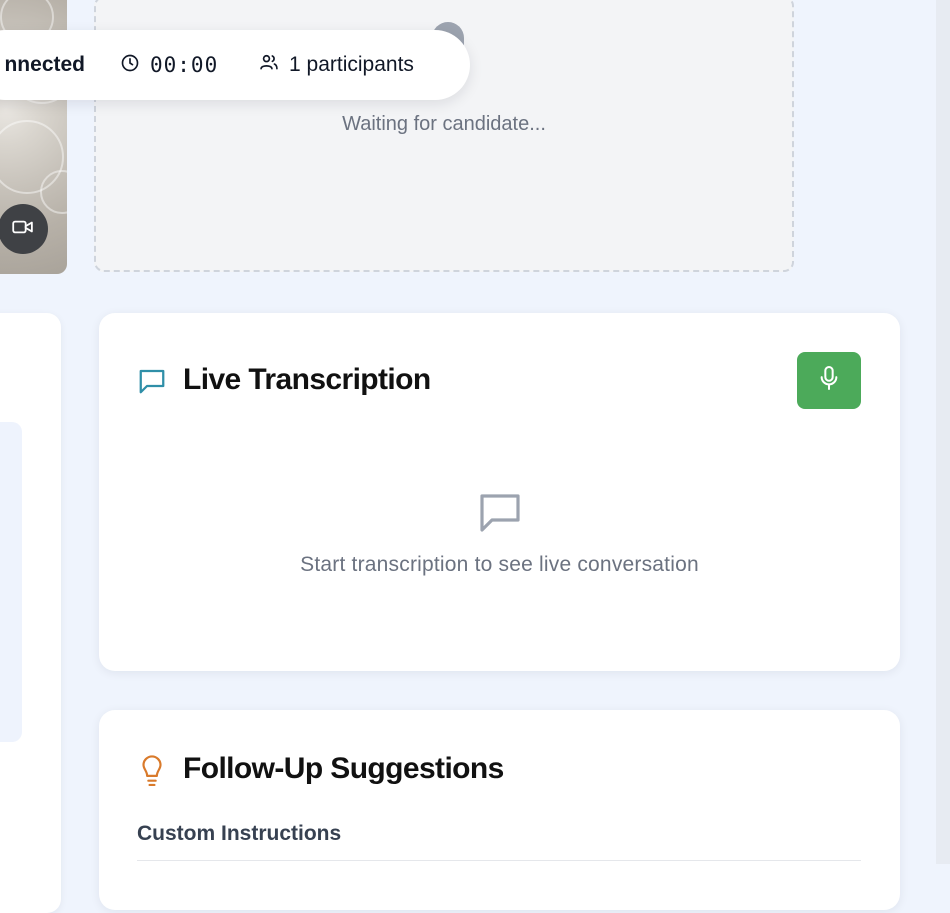 This screenshot has height=913, width=950. Describe the element at coordinates (44, 64) in the screenshot. I see `connection-status: nnected` at that location.